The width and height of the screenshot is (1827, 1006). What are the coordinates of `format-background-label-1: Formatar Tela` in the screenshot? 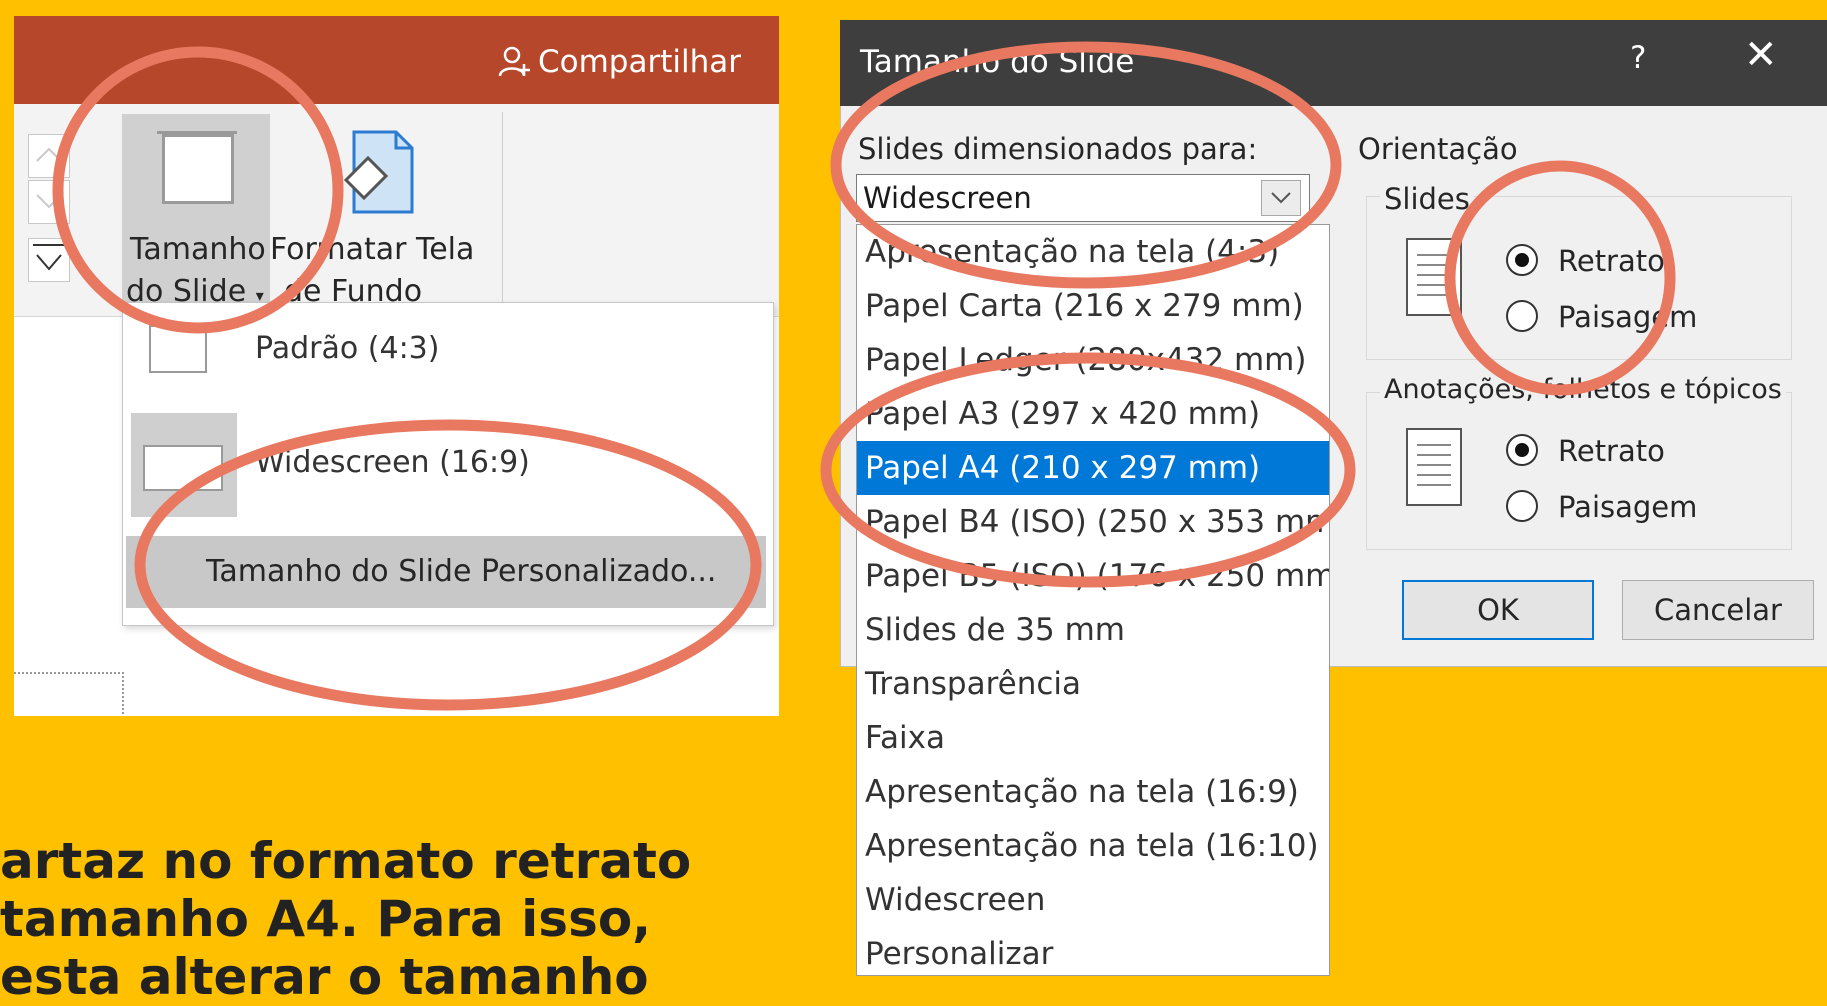 It's located at (372, 249).